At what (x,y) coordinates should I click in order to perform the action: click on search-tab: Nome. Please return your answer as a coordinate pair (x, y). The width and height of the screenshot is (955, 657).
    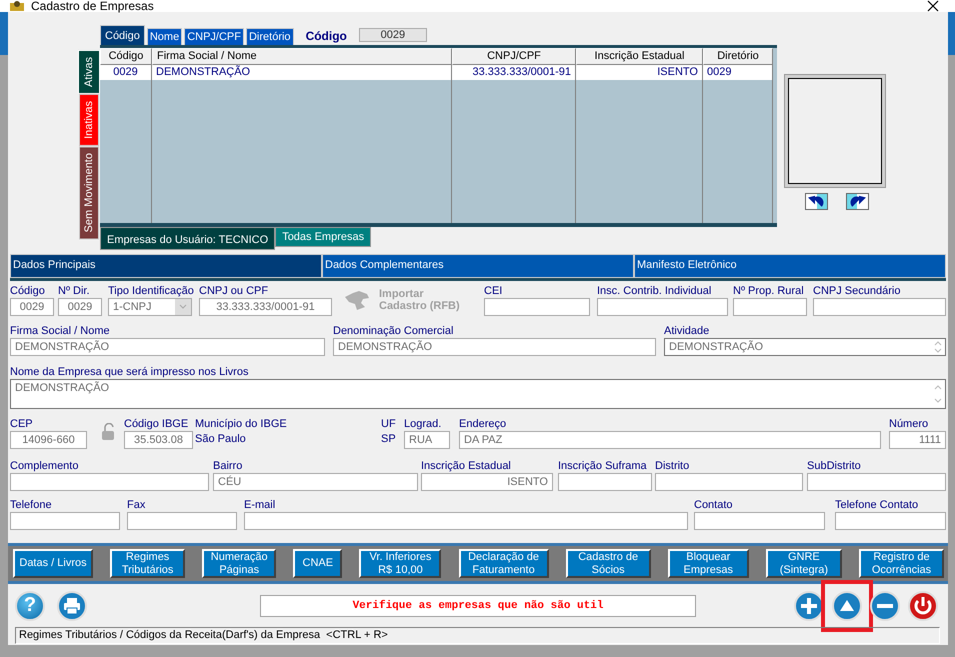
    Looking at the image, I should click on (164, 36).